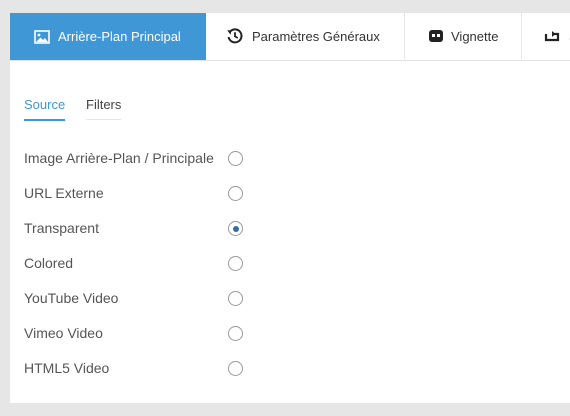 The width and height of the screenshot is (570, 416). I want to click on radio-youtube-video, so click(235, 298).